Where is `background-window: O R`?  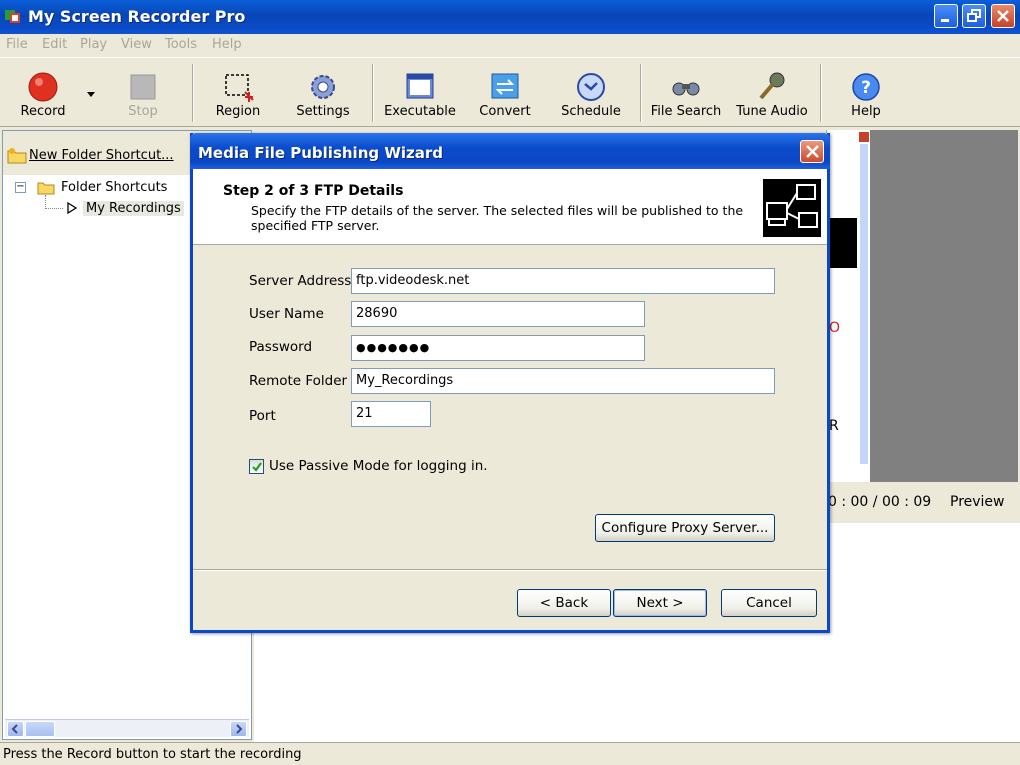
background-window: O R is located at coordinates (848, 306).